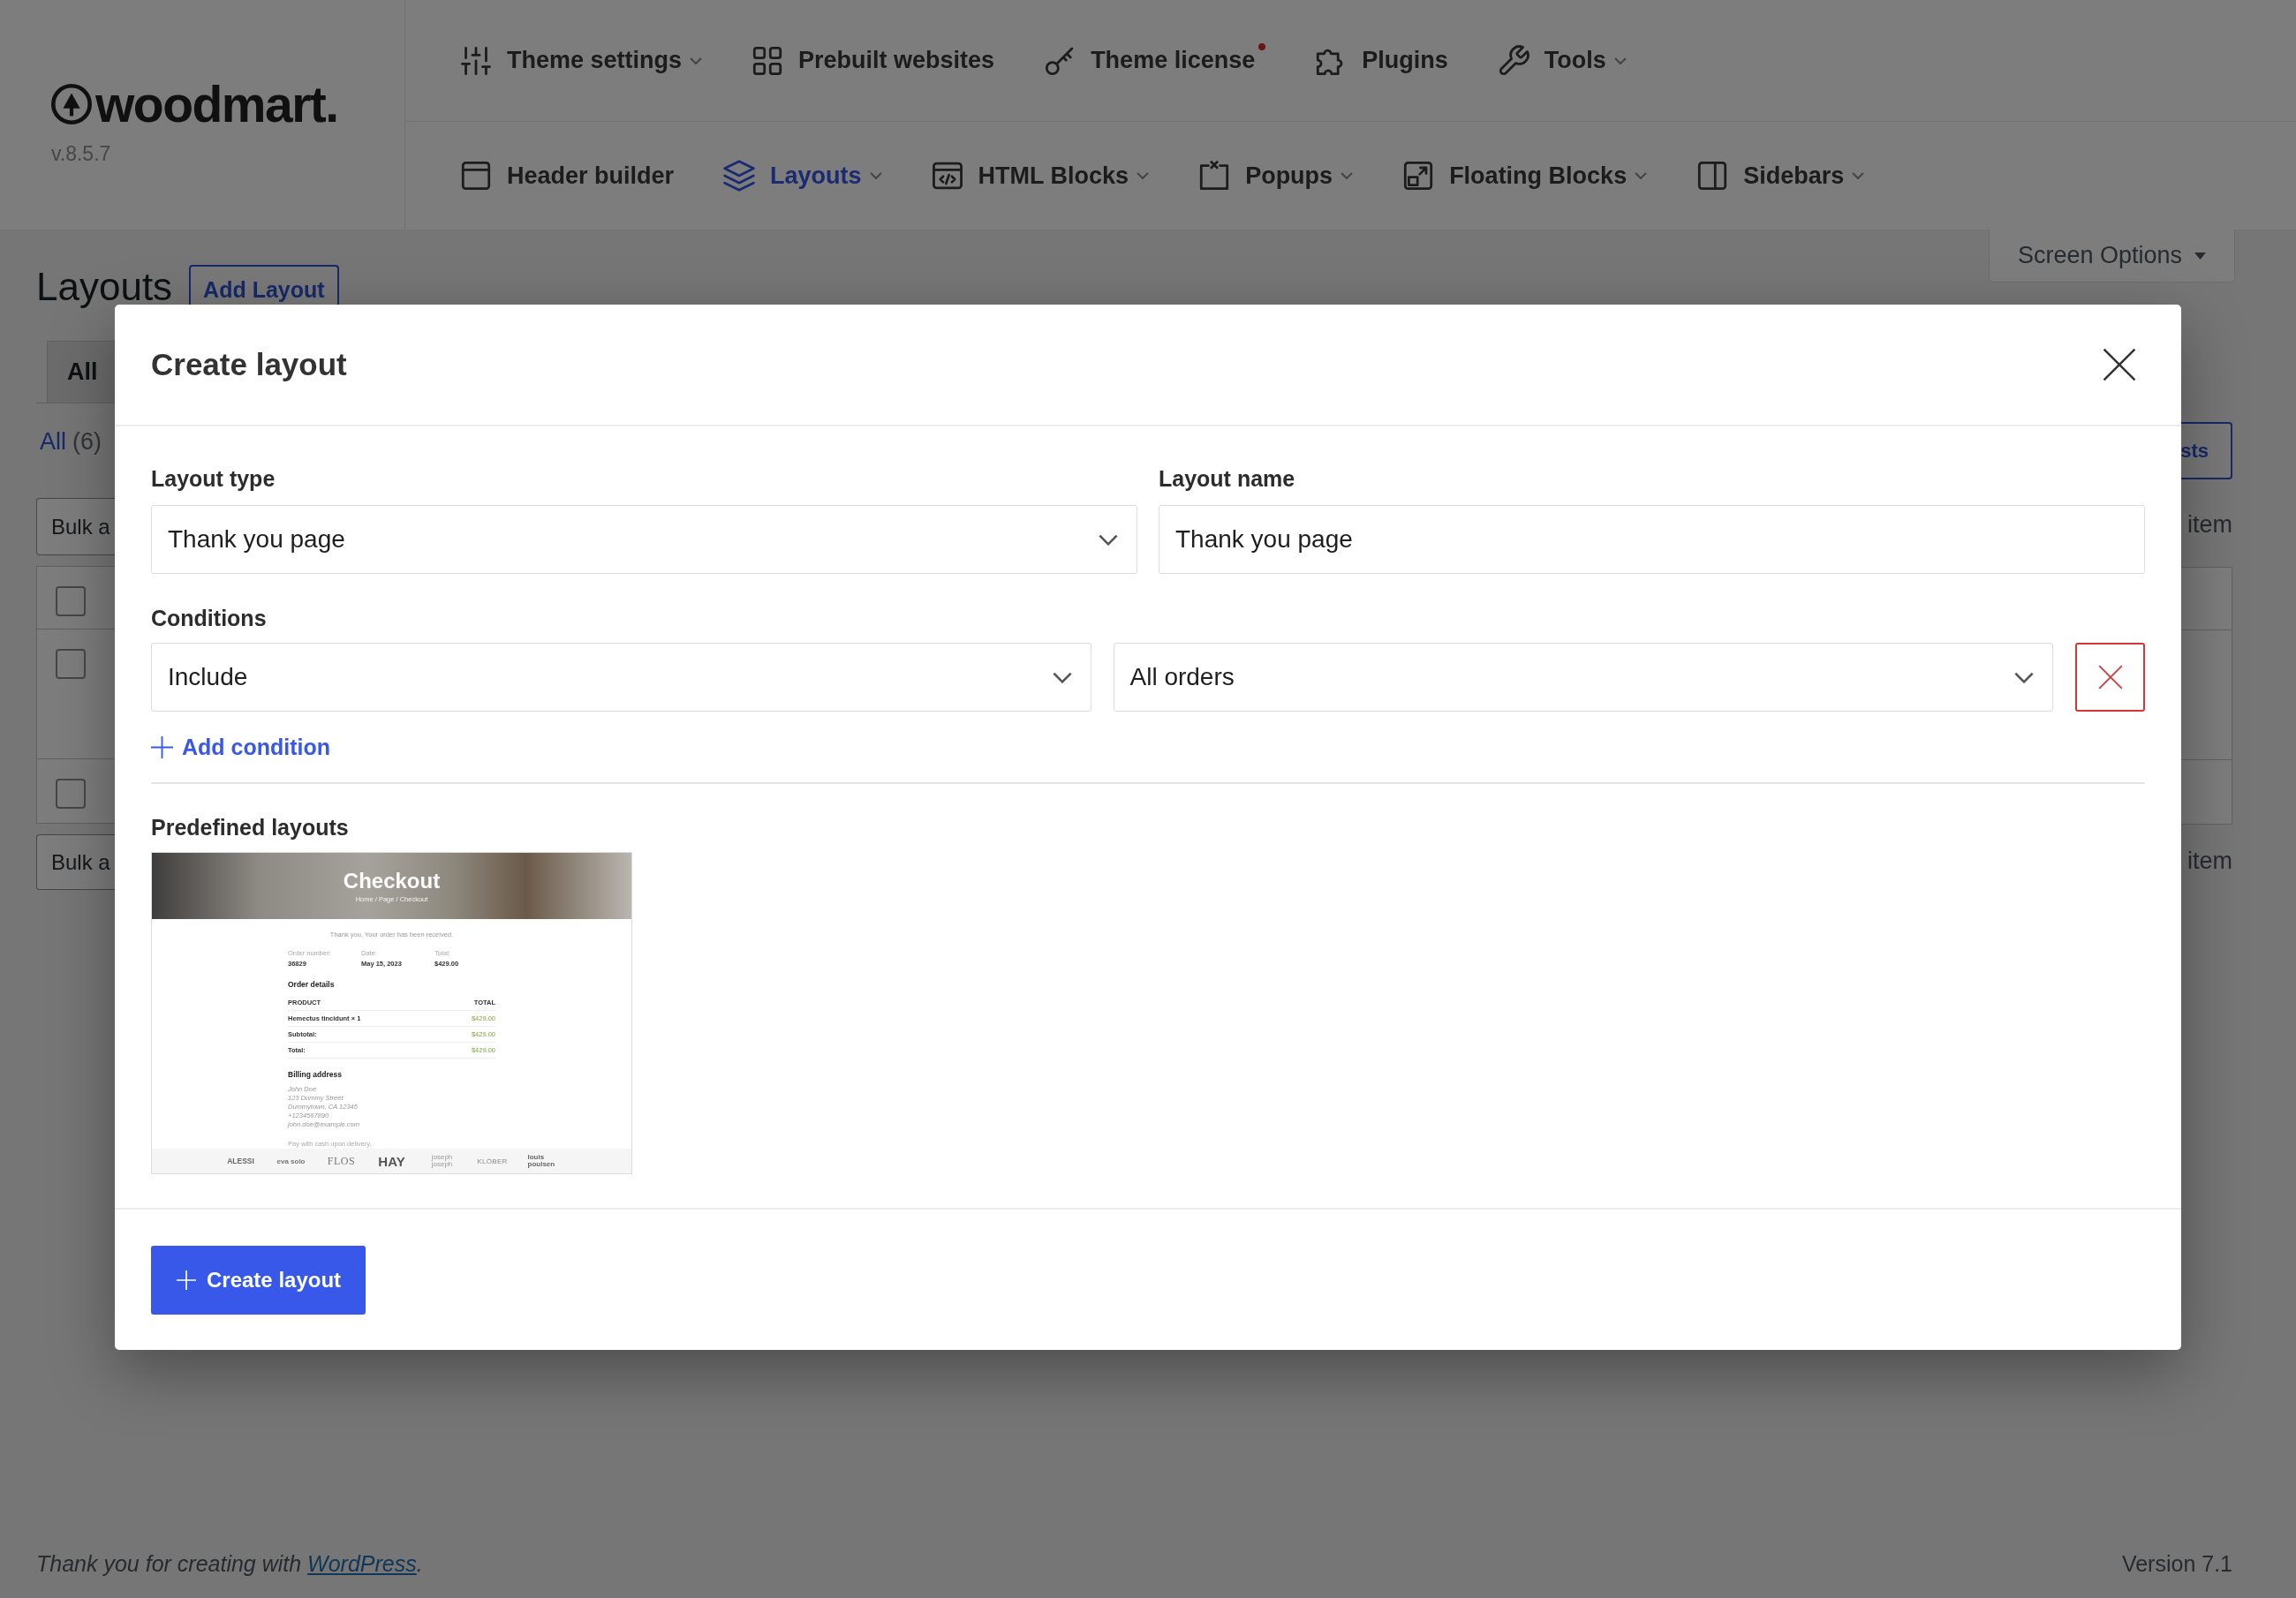  Describe the element at coordinates (2111, 256) in the screenshot. I see `screen-options-button: Screen Options` at that location.